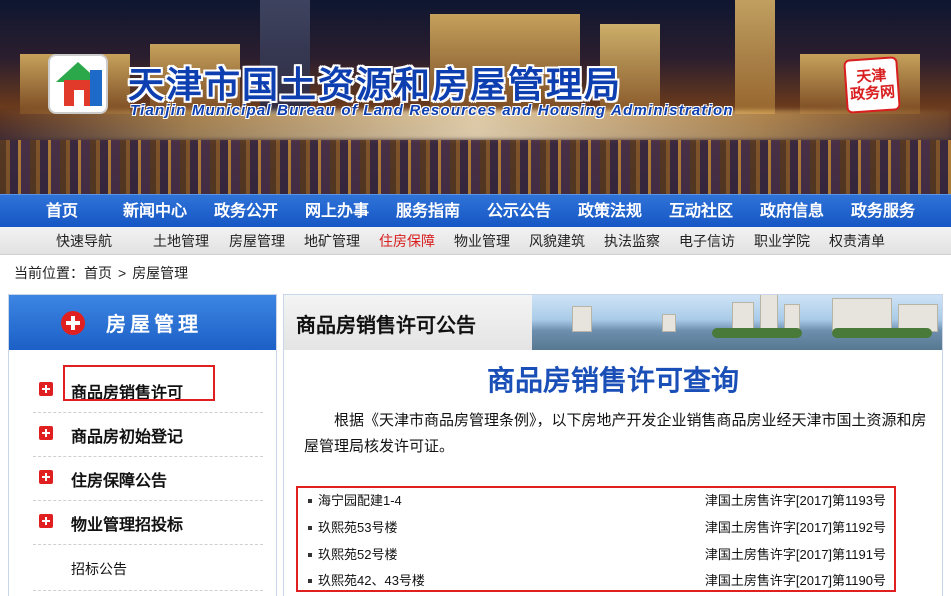 This screenshot has height=596, width=951. I want to click on subnav-housing-security: 住房保障, so click(407, 241).